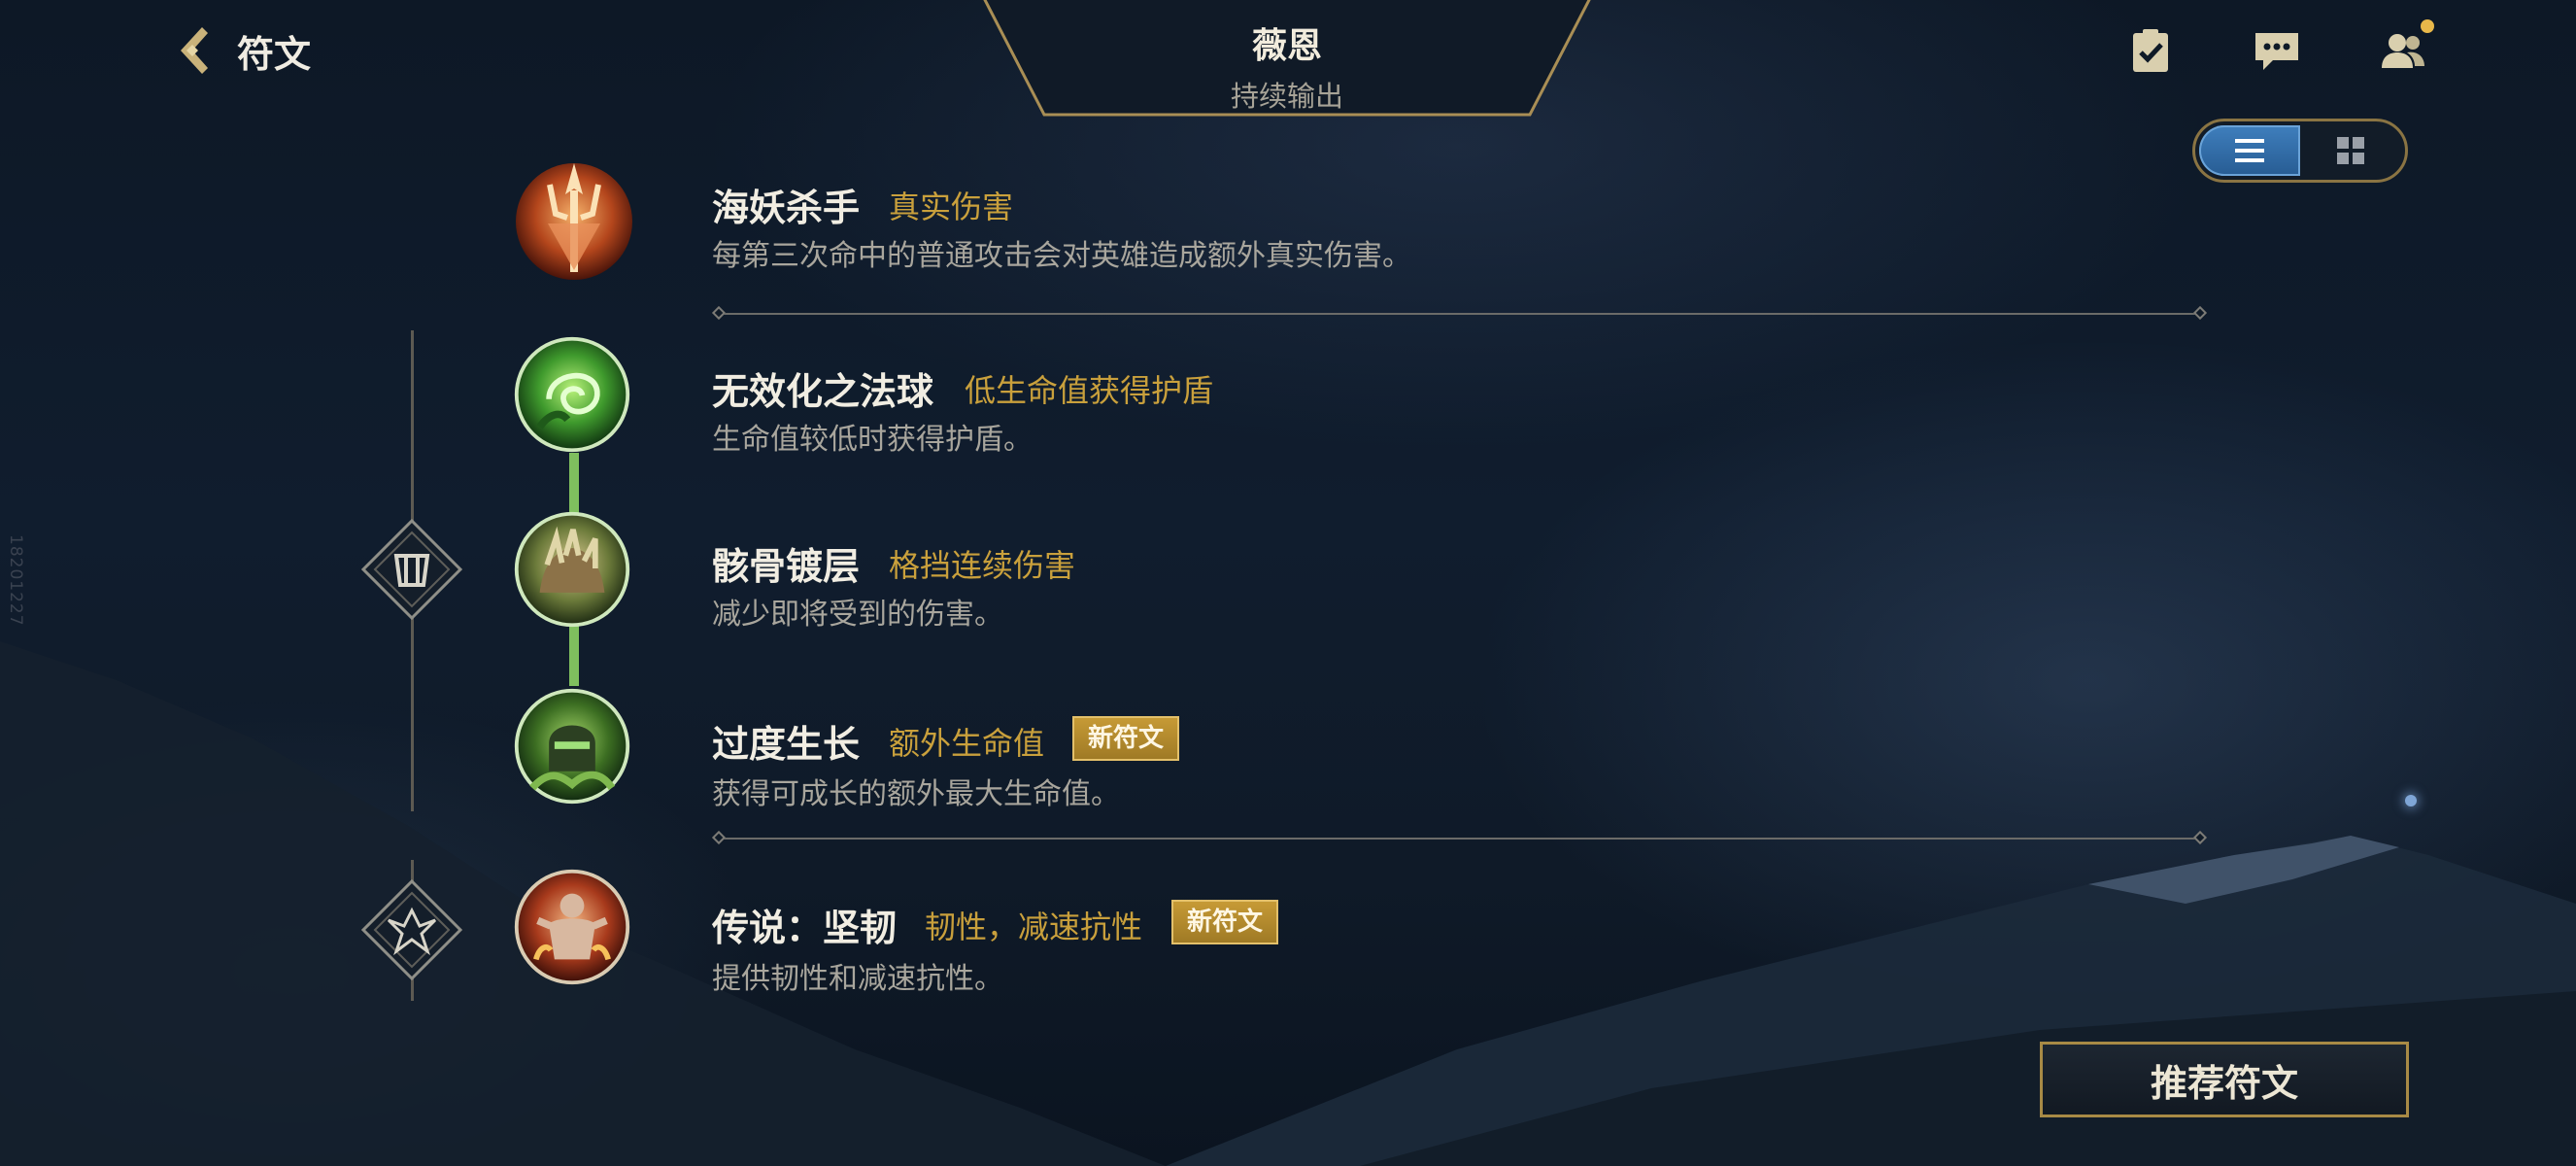 The height and width of the screenshot is (1166, 2576). I want to click on legend-tenacity-icon, so click(572, 927).